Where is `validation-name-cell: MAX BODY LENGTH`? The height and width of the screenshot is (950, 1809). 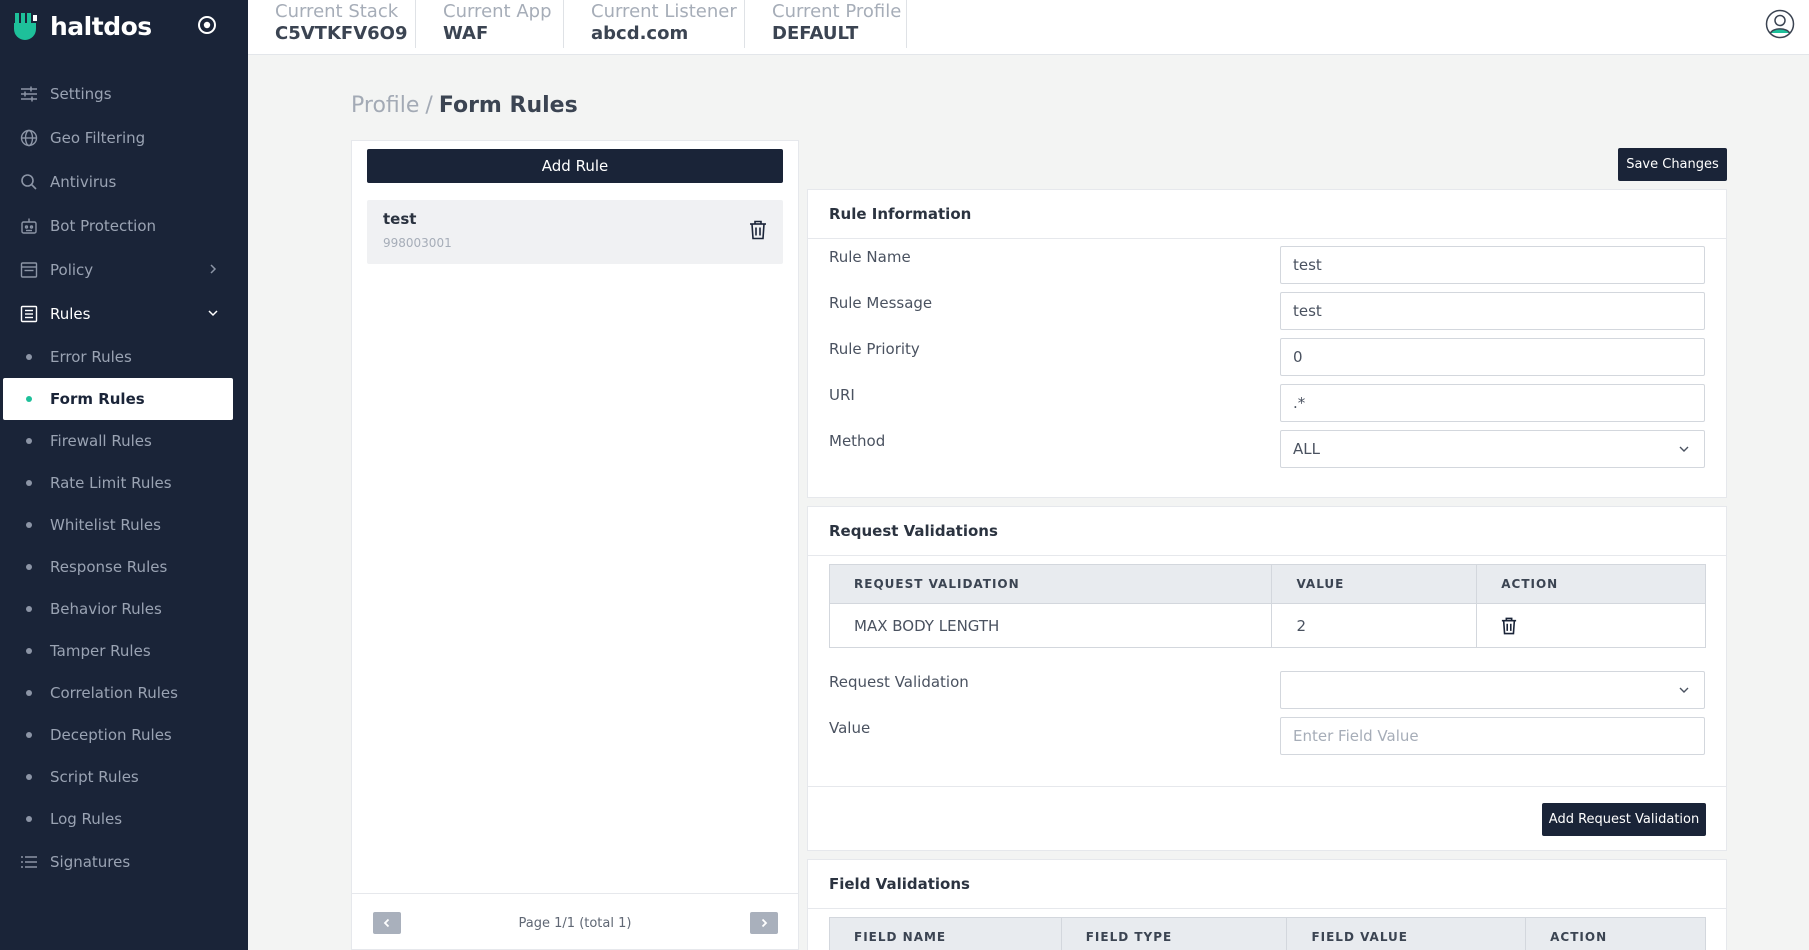 validation-name-cell: MAX BODY LENGTH is located at coordinates (1050, 625).